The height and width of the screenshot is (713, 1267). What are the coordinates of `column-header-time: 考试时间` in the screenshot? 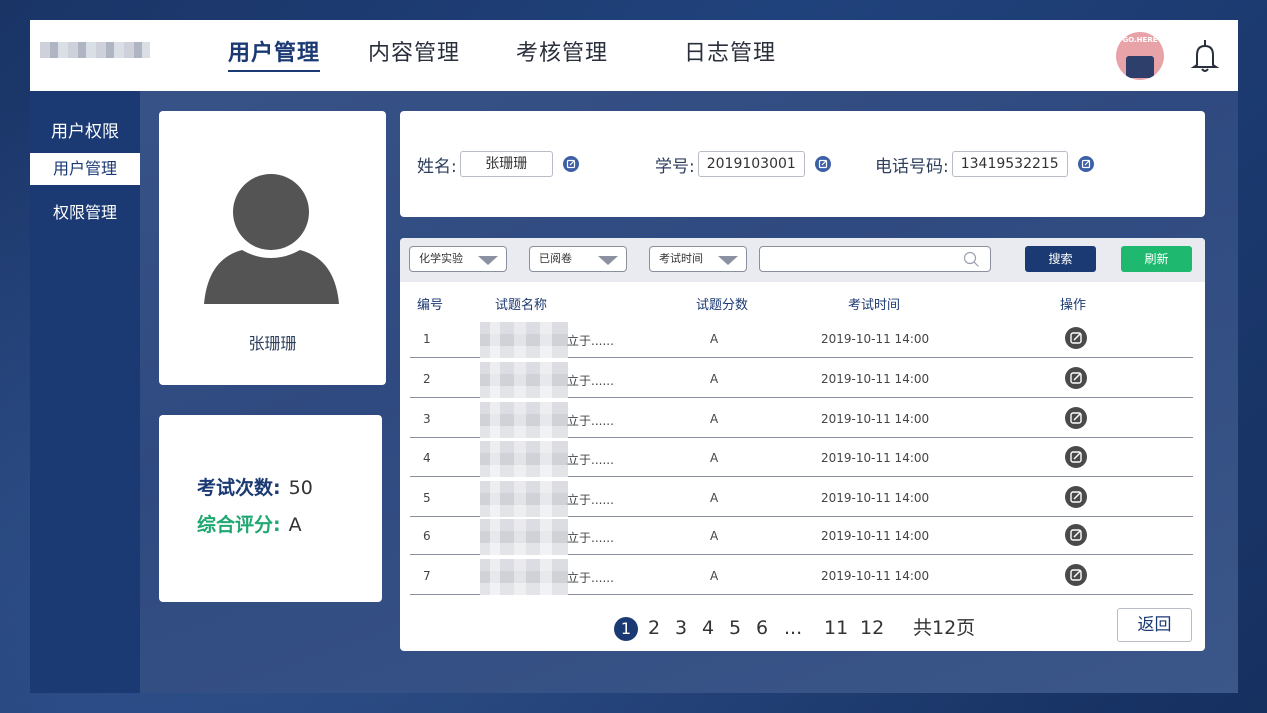 It's located at (874, 305).